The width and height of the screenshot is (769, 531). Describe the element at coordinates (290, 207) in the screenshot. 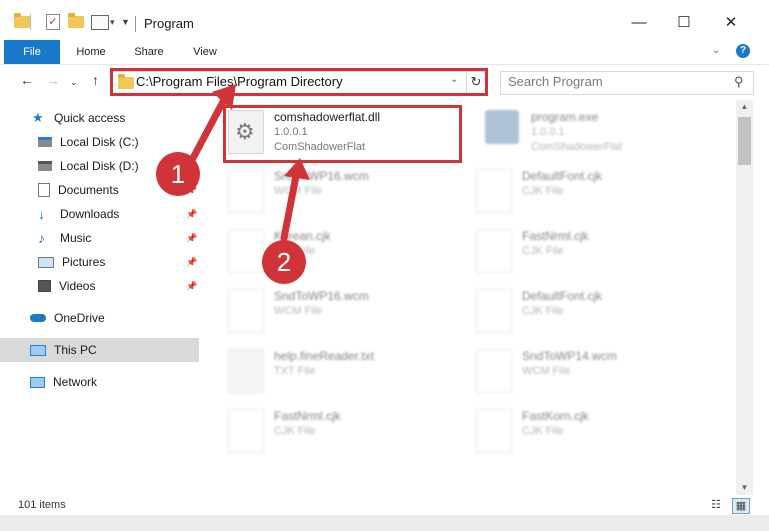

I see `arrow-to-file` at that location.